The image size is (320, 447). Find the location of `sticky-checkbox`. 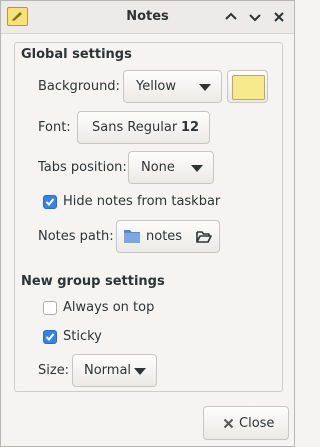

sticky-checkbox is located at coordinates (50, 337).